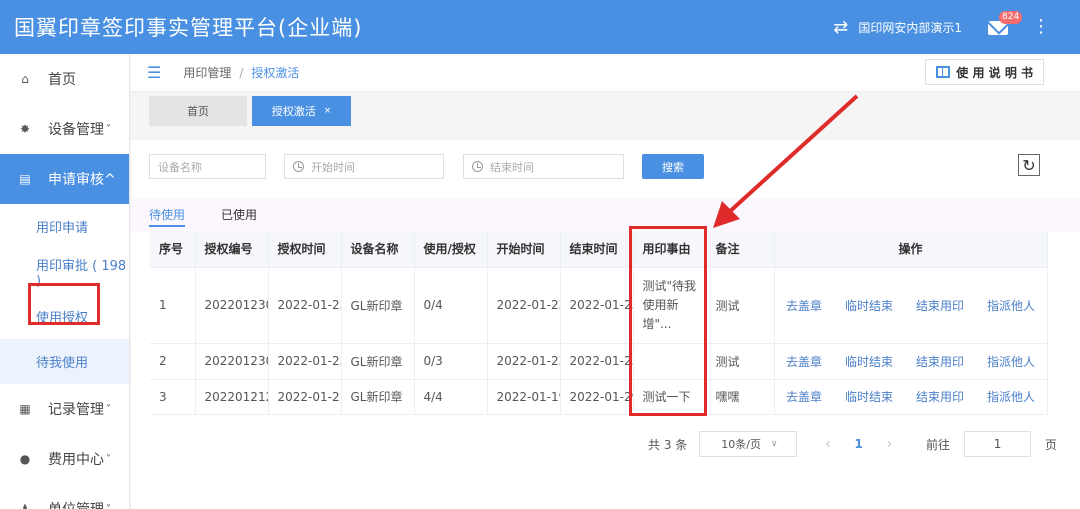  Describe the element at coordinates (364, 166) in the screenshot. I see `start-time-input: 开始时间` at that location.